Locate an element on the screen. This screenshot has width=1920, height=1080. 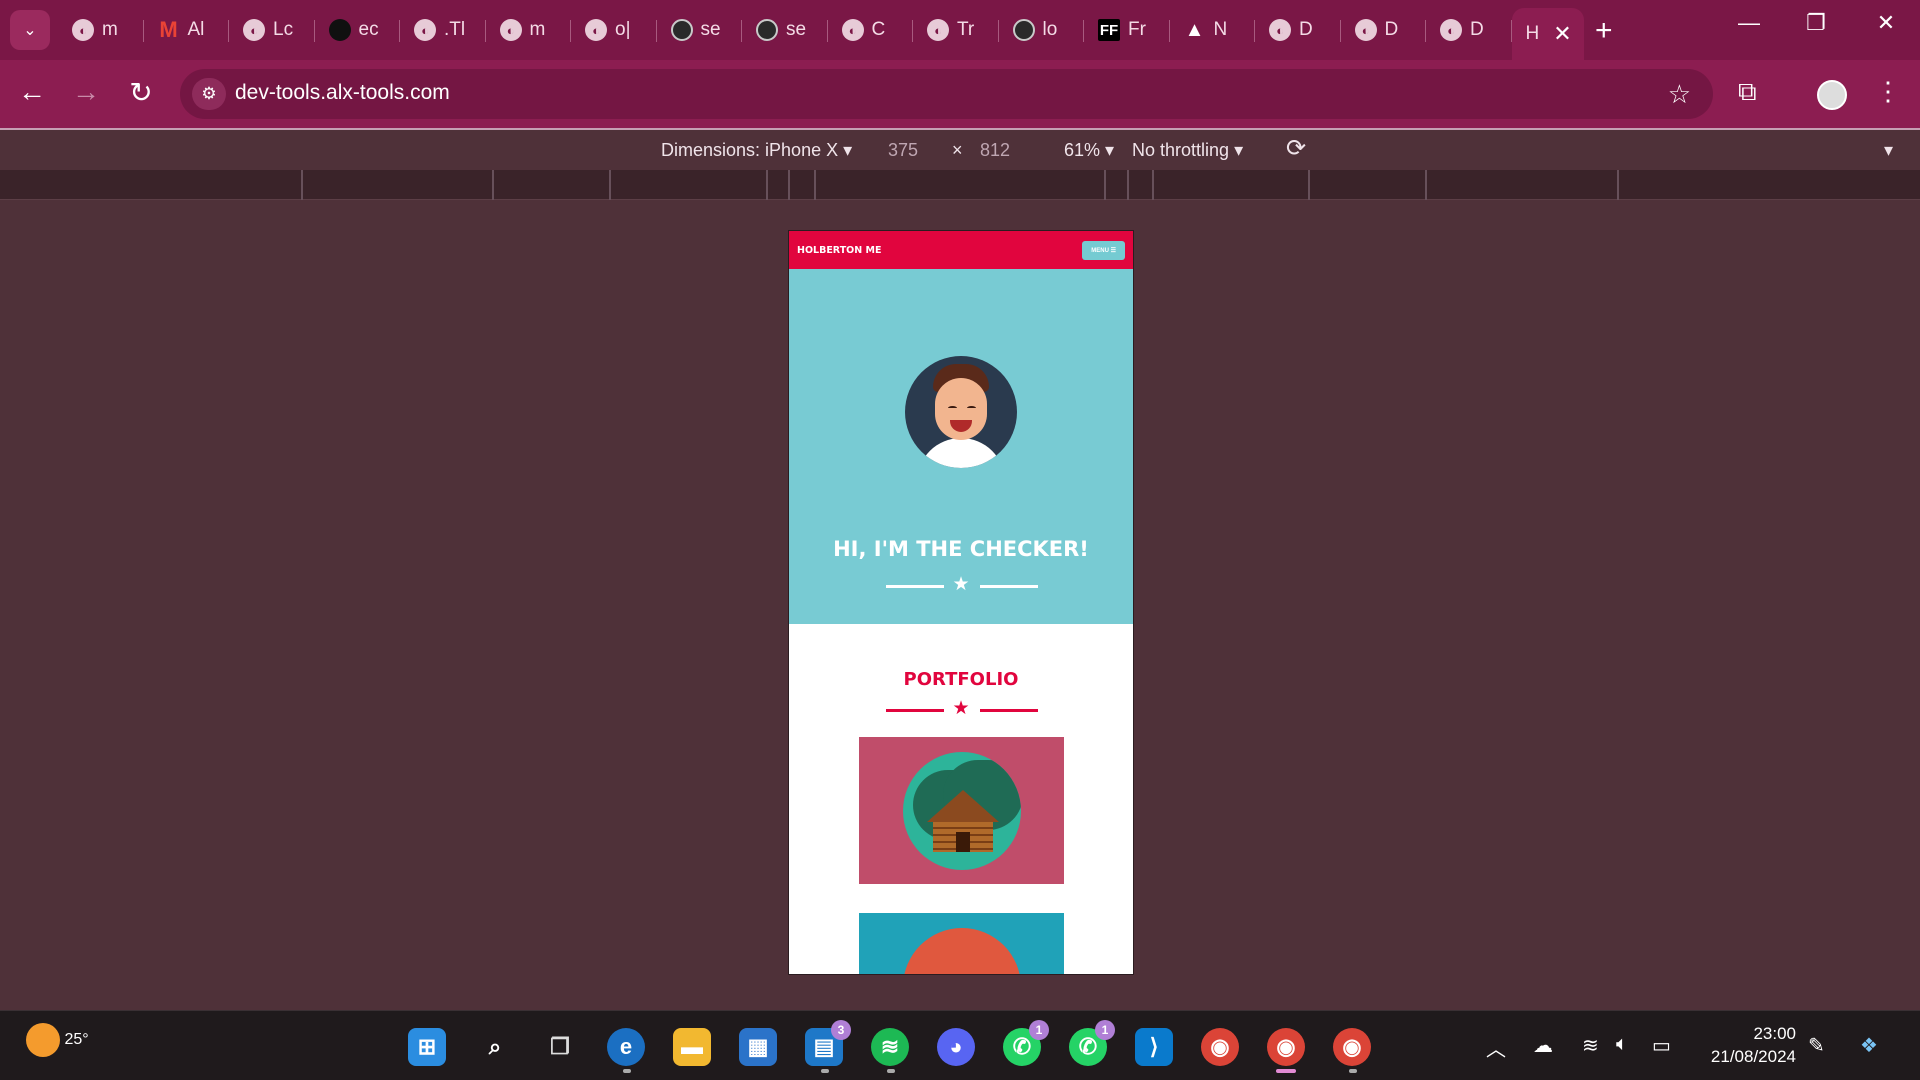
tab-ff: FF Fr is located at coordinates (1127, 30).